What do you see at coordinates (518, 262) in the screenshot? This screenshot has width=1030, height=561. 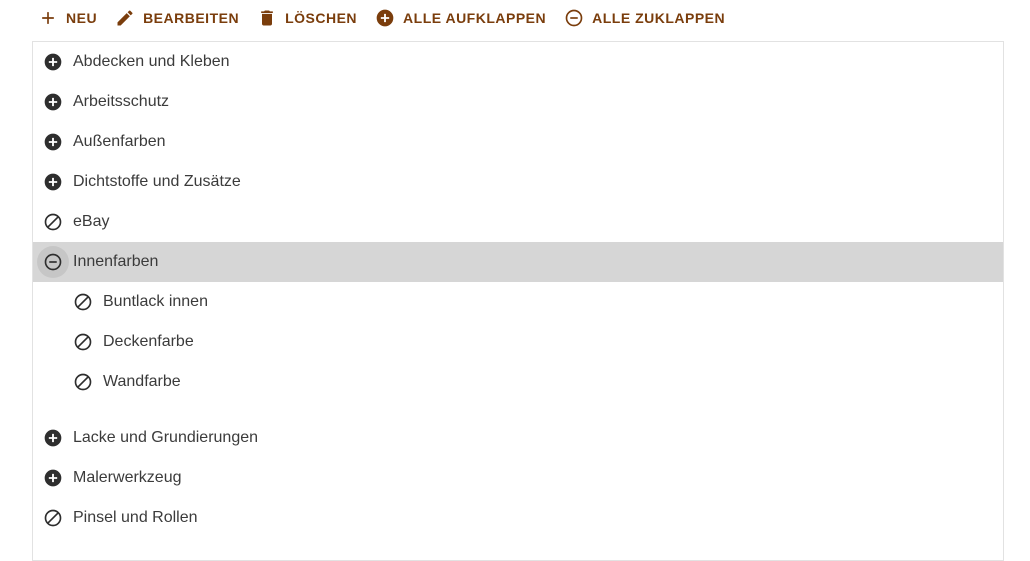 I see `tree-item-innenfarben: Innenfarben` at bounding box center [518, 262].